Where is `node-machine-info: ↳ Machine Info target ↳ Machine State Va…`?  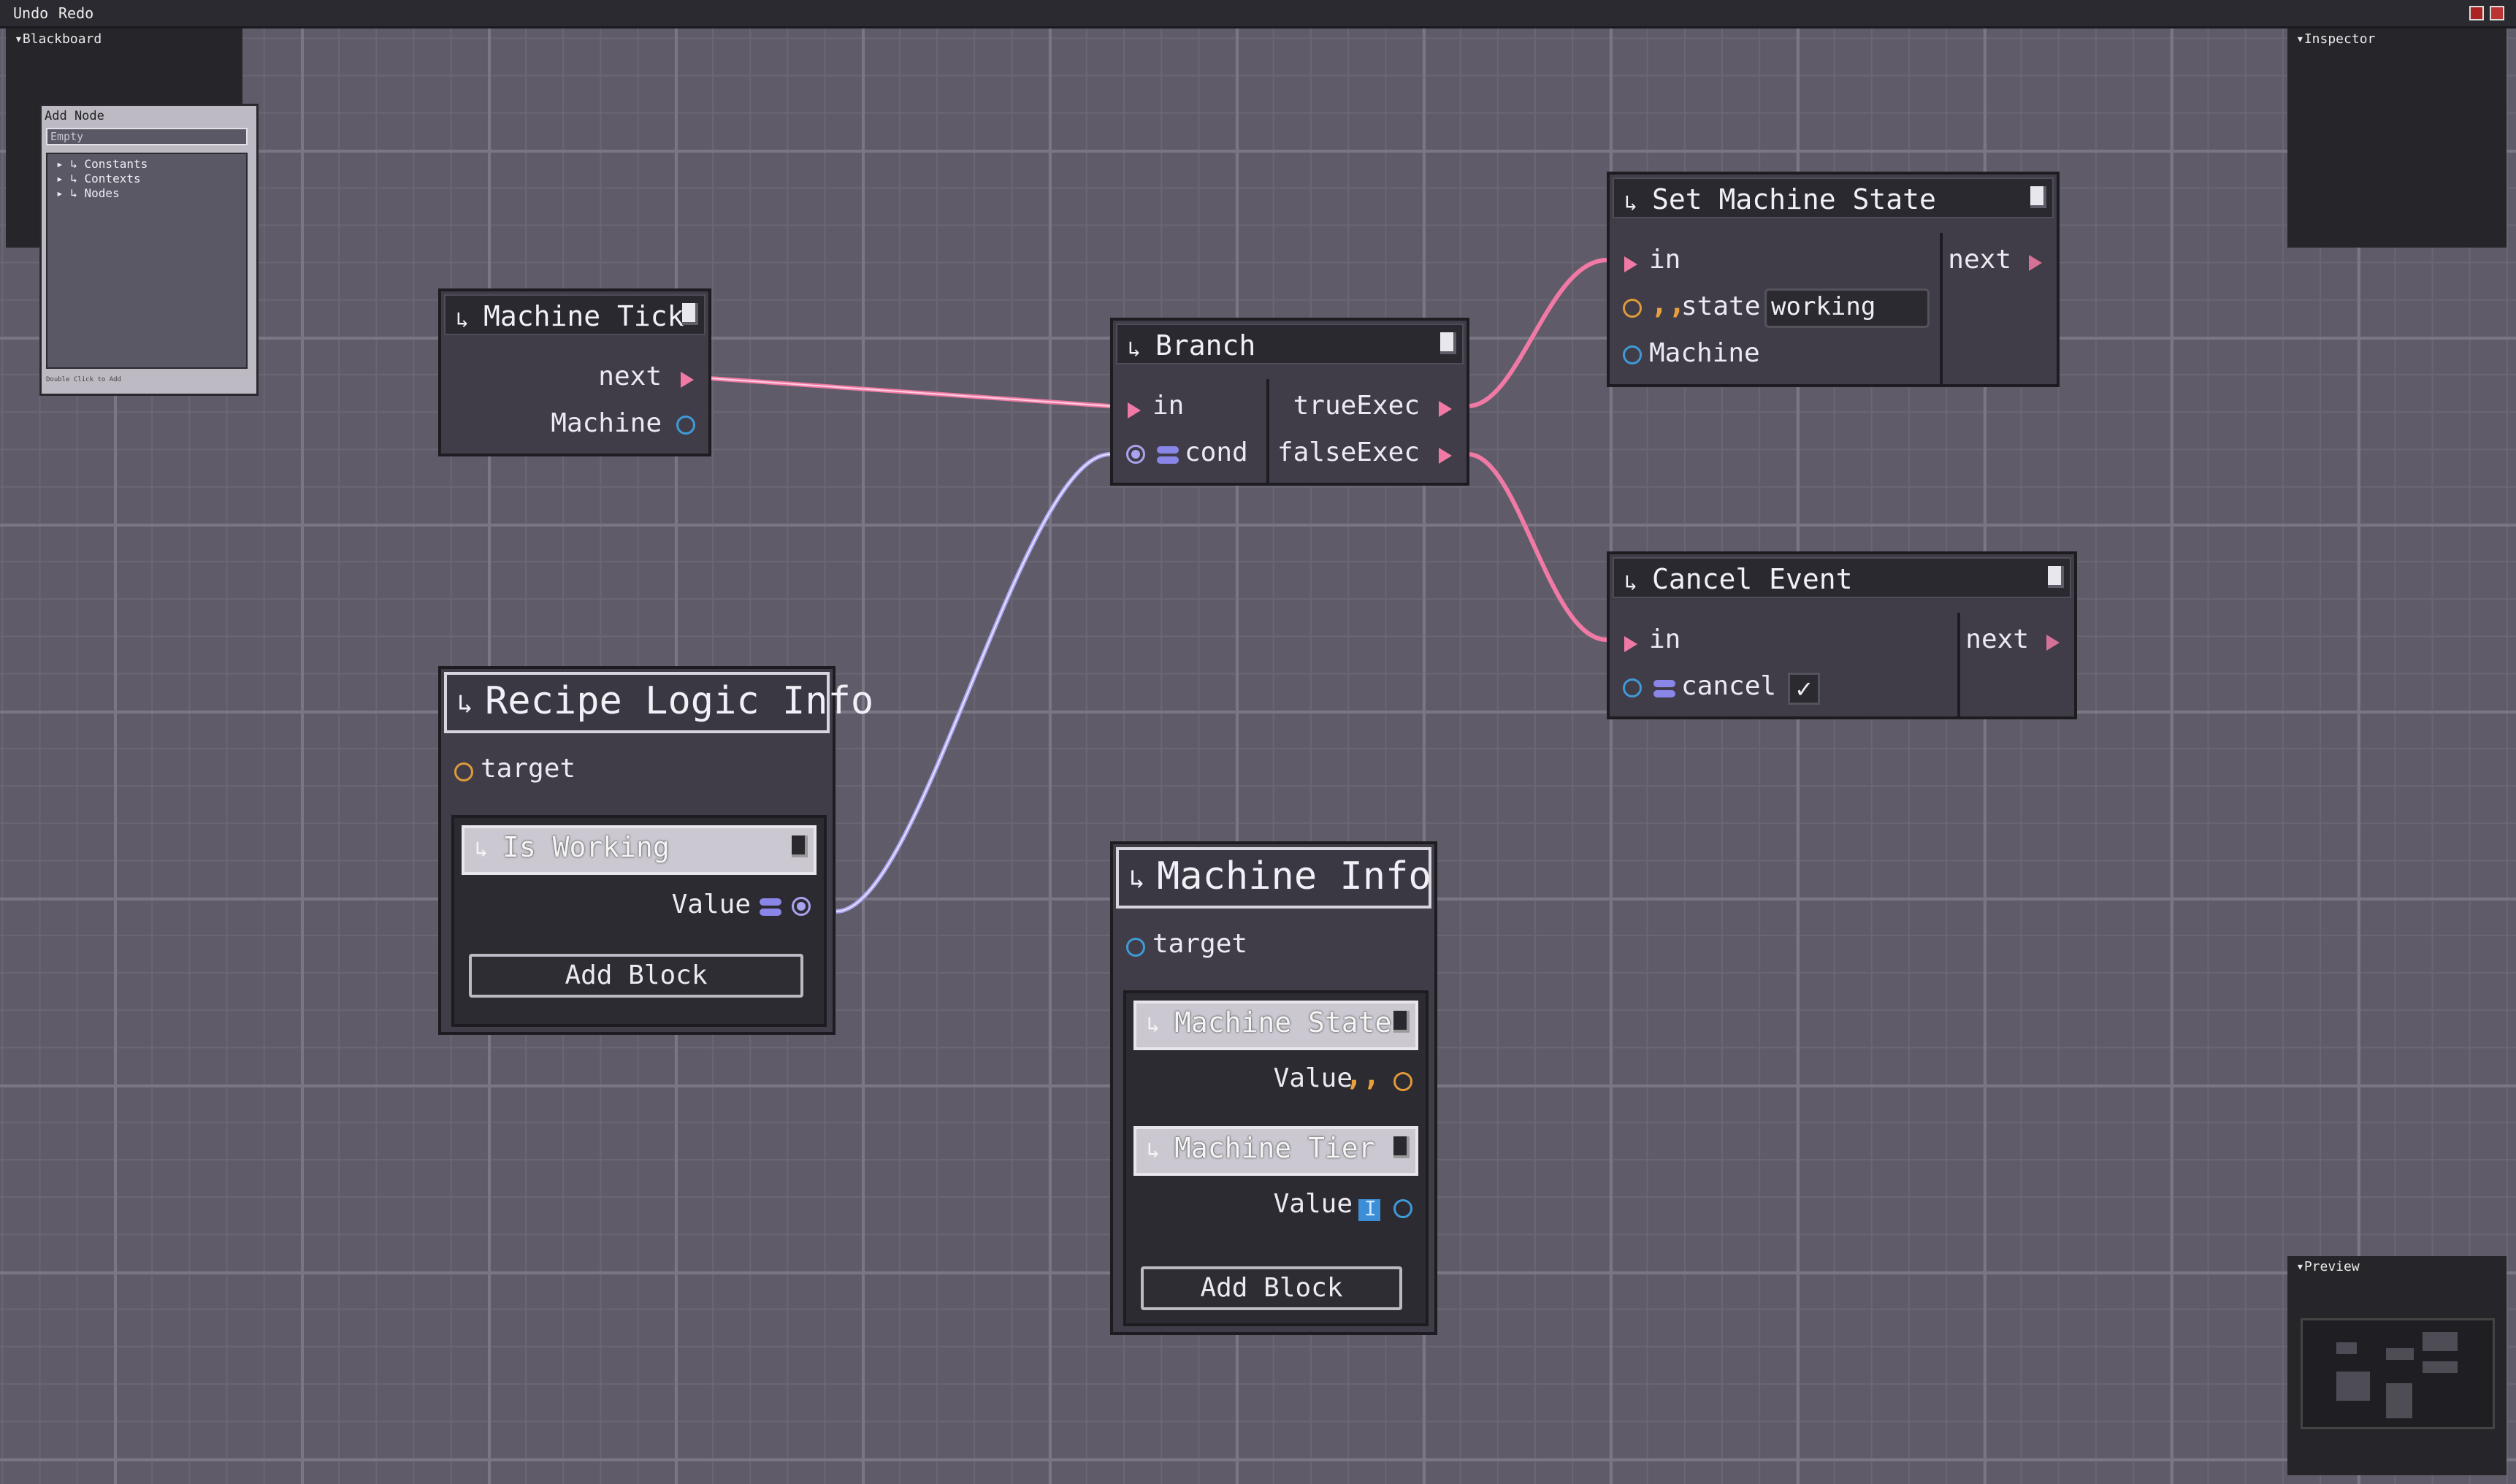 node-machine-info: ↳ Machine Info target ↳ Machine State Va… is located at coordinates (1273, 1088).